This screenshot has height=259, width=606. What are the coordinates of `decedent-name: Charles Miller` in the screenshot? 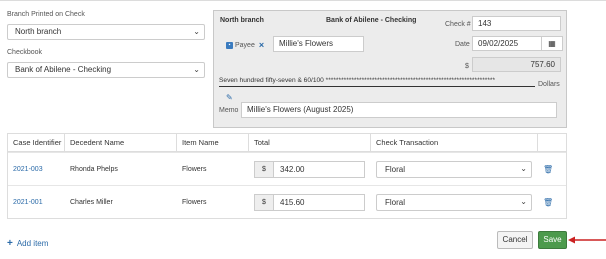 It's located at (91, 202).